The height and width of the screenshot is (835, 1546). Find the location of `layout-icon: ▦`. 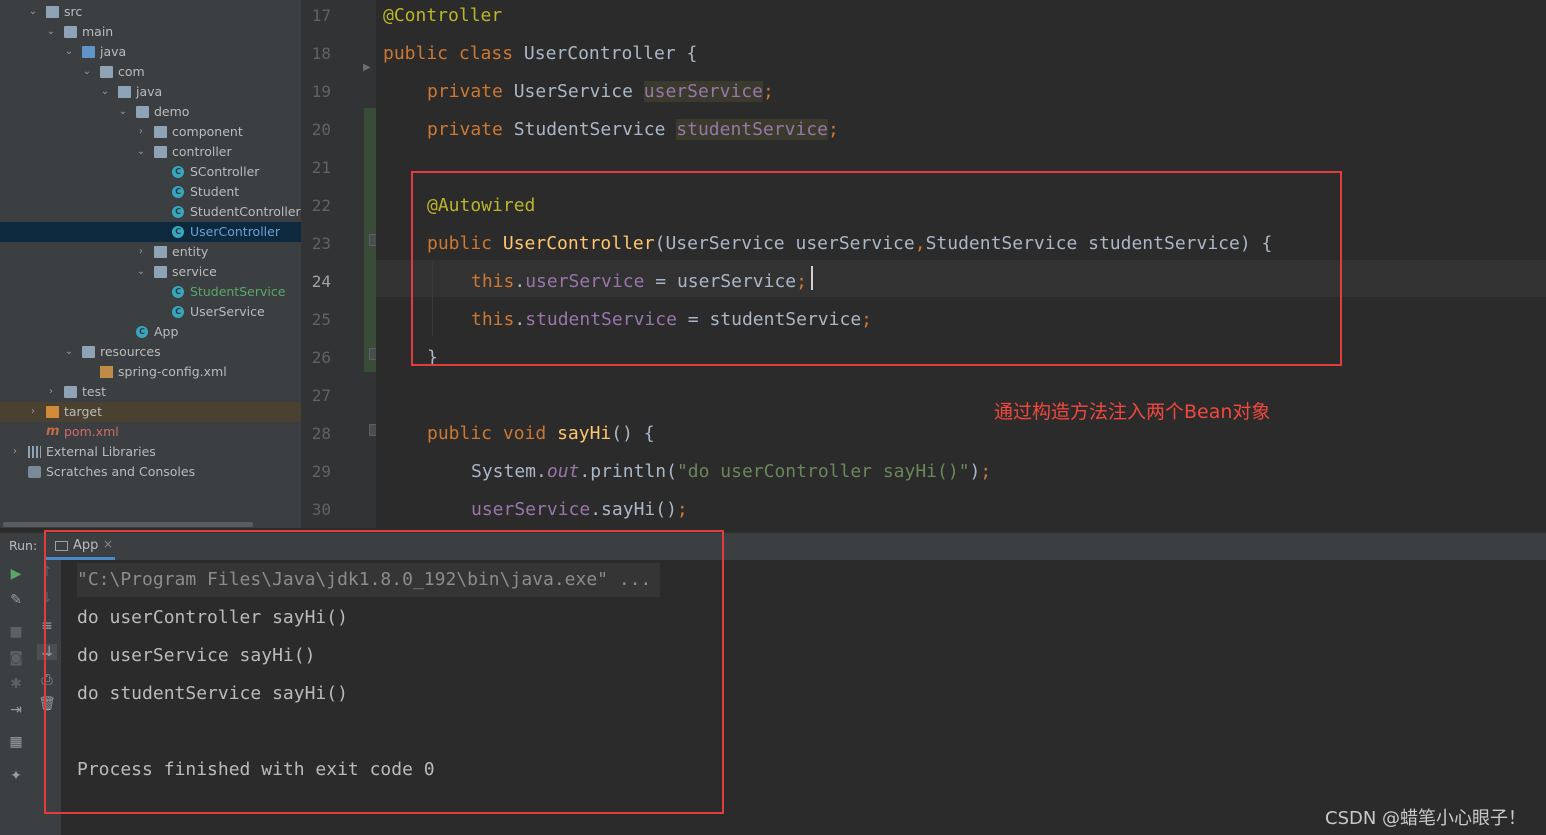

layout-icon: ▦ is located at coordinates (16, 742).